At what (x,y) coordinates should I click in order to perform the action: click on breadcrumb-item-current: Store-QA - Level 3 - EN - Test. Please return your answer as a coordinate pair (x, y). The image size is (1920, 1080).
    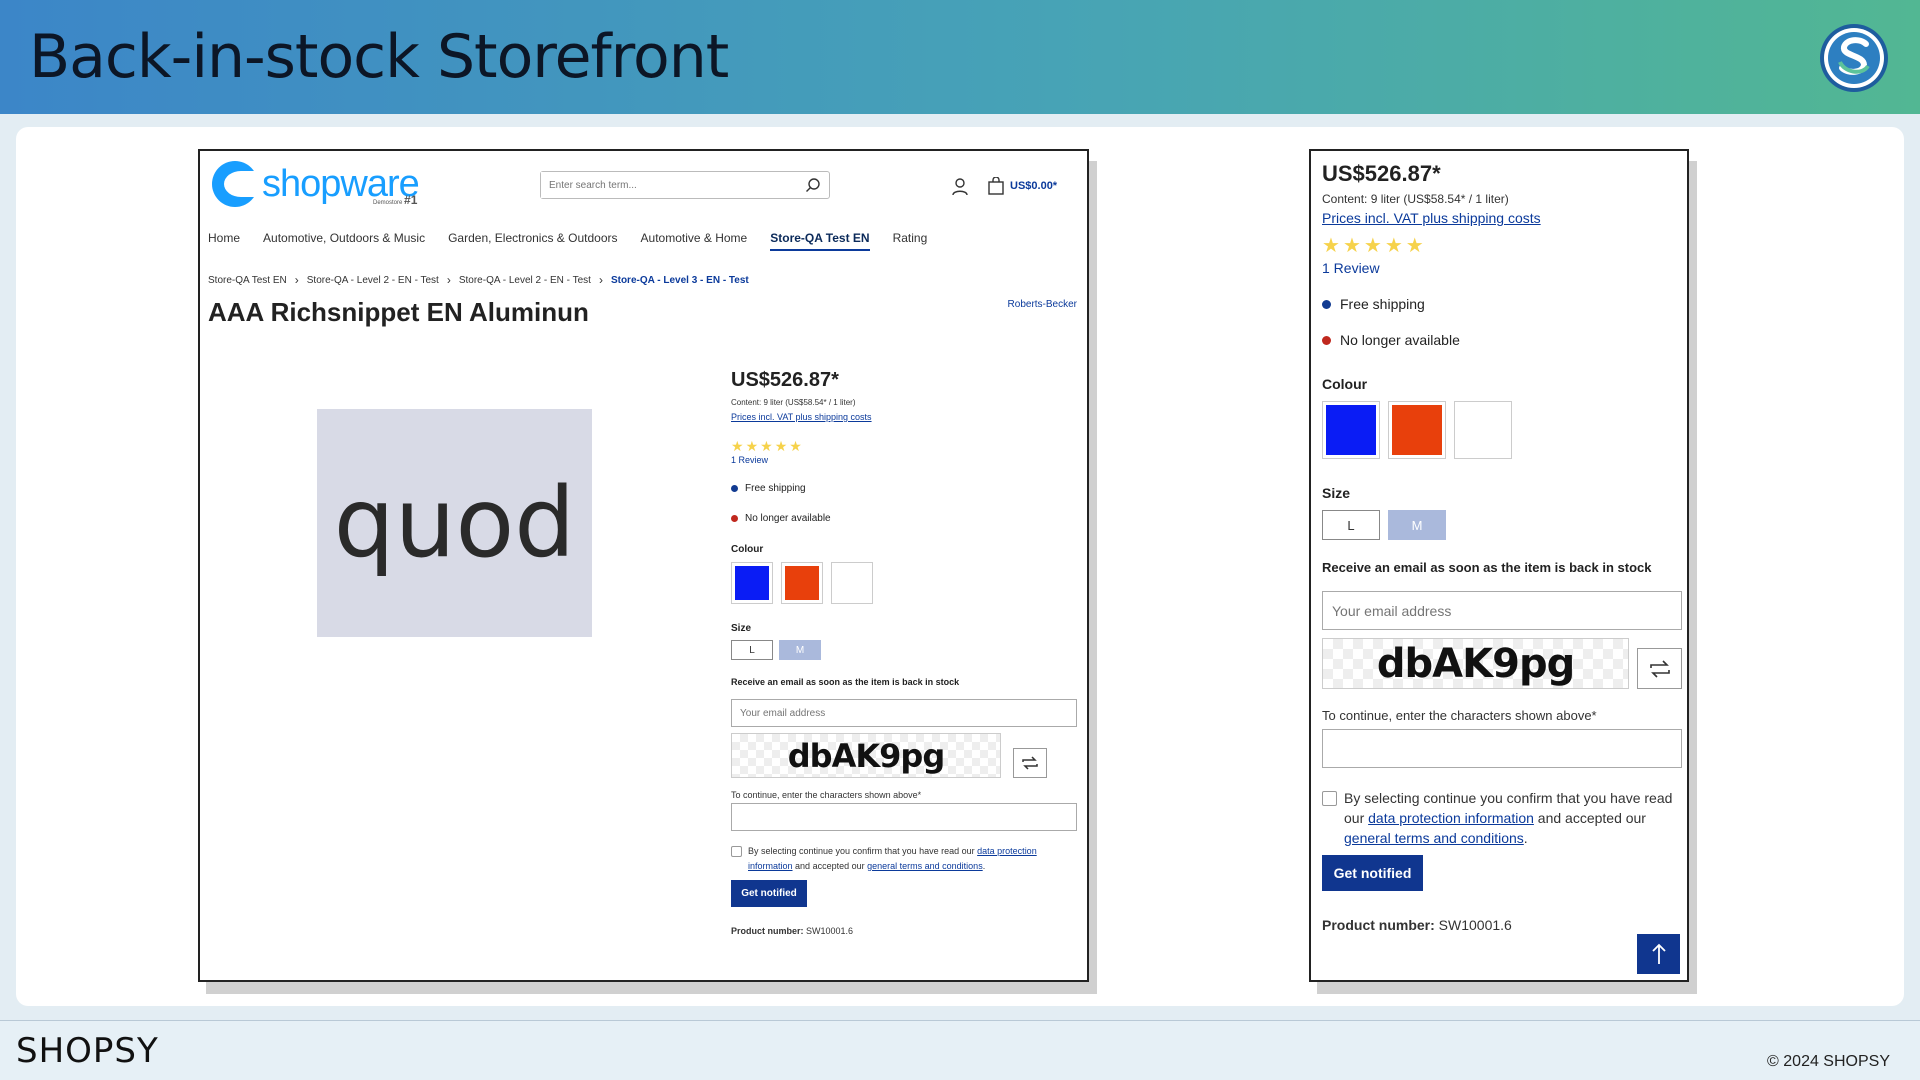
    Looking at the image, I should click on (680, 280).